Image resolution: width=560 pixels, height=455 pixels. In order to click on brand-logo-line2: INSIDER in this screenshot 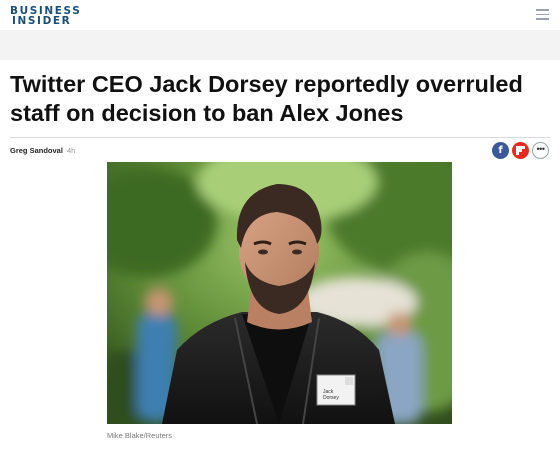, I will do `click(42, 21)`.